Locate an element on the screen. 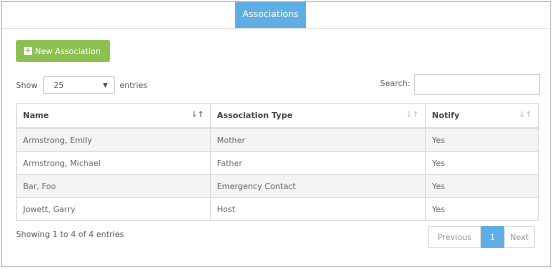  search-label: Search: is located at coordinates (395, 83).